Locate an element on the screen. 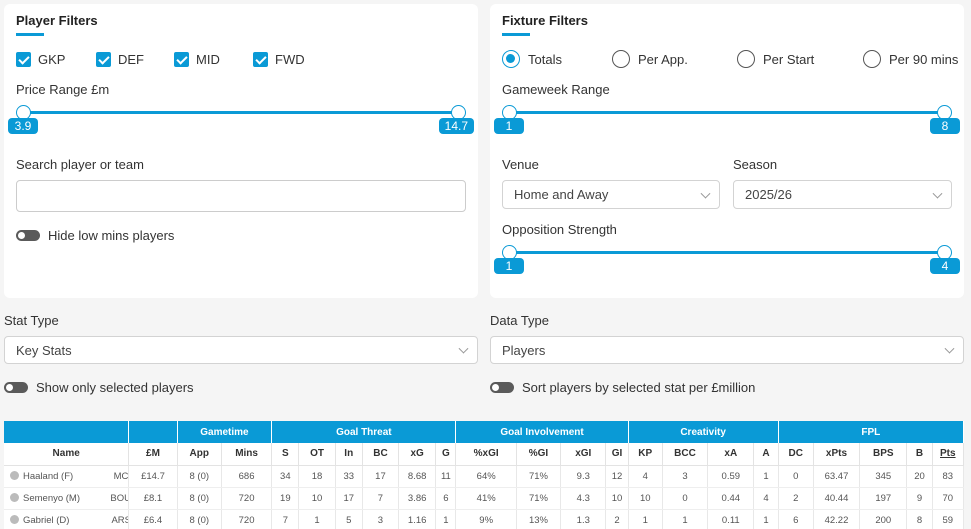 The width and height of the screenshot is (971, 529). column-header: £M is located at coordinates (153, 454).